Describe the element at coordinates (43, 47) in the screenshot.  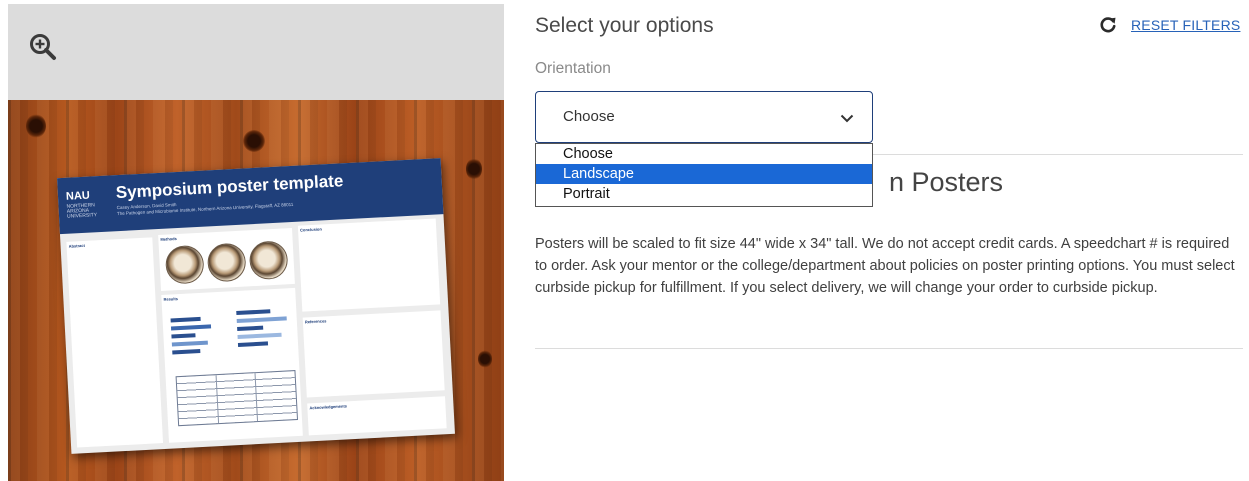
I see `zoom-in-icon` at that location.